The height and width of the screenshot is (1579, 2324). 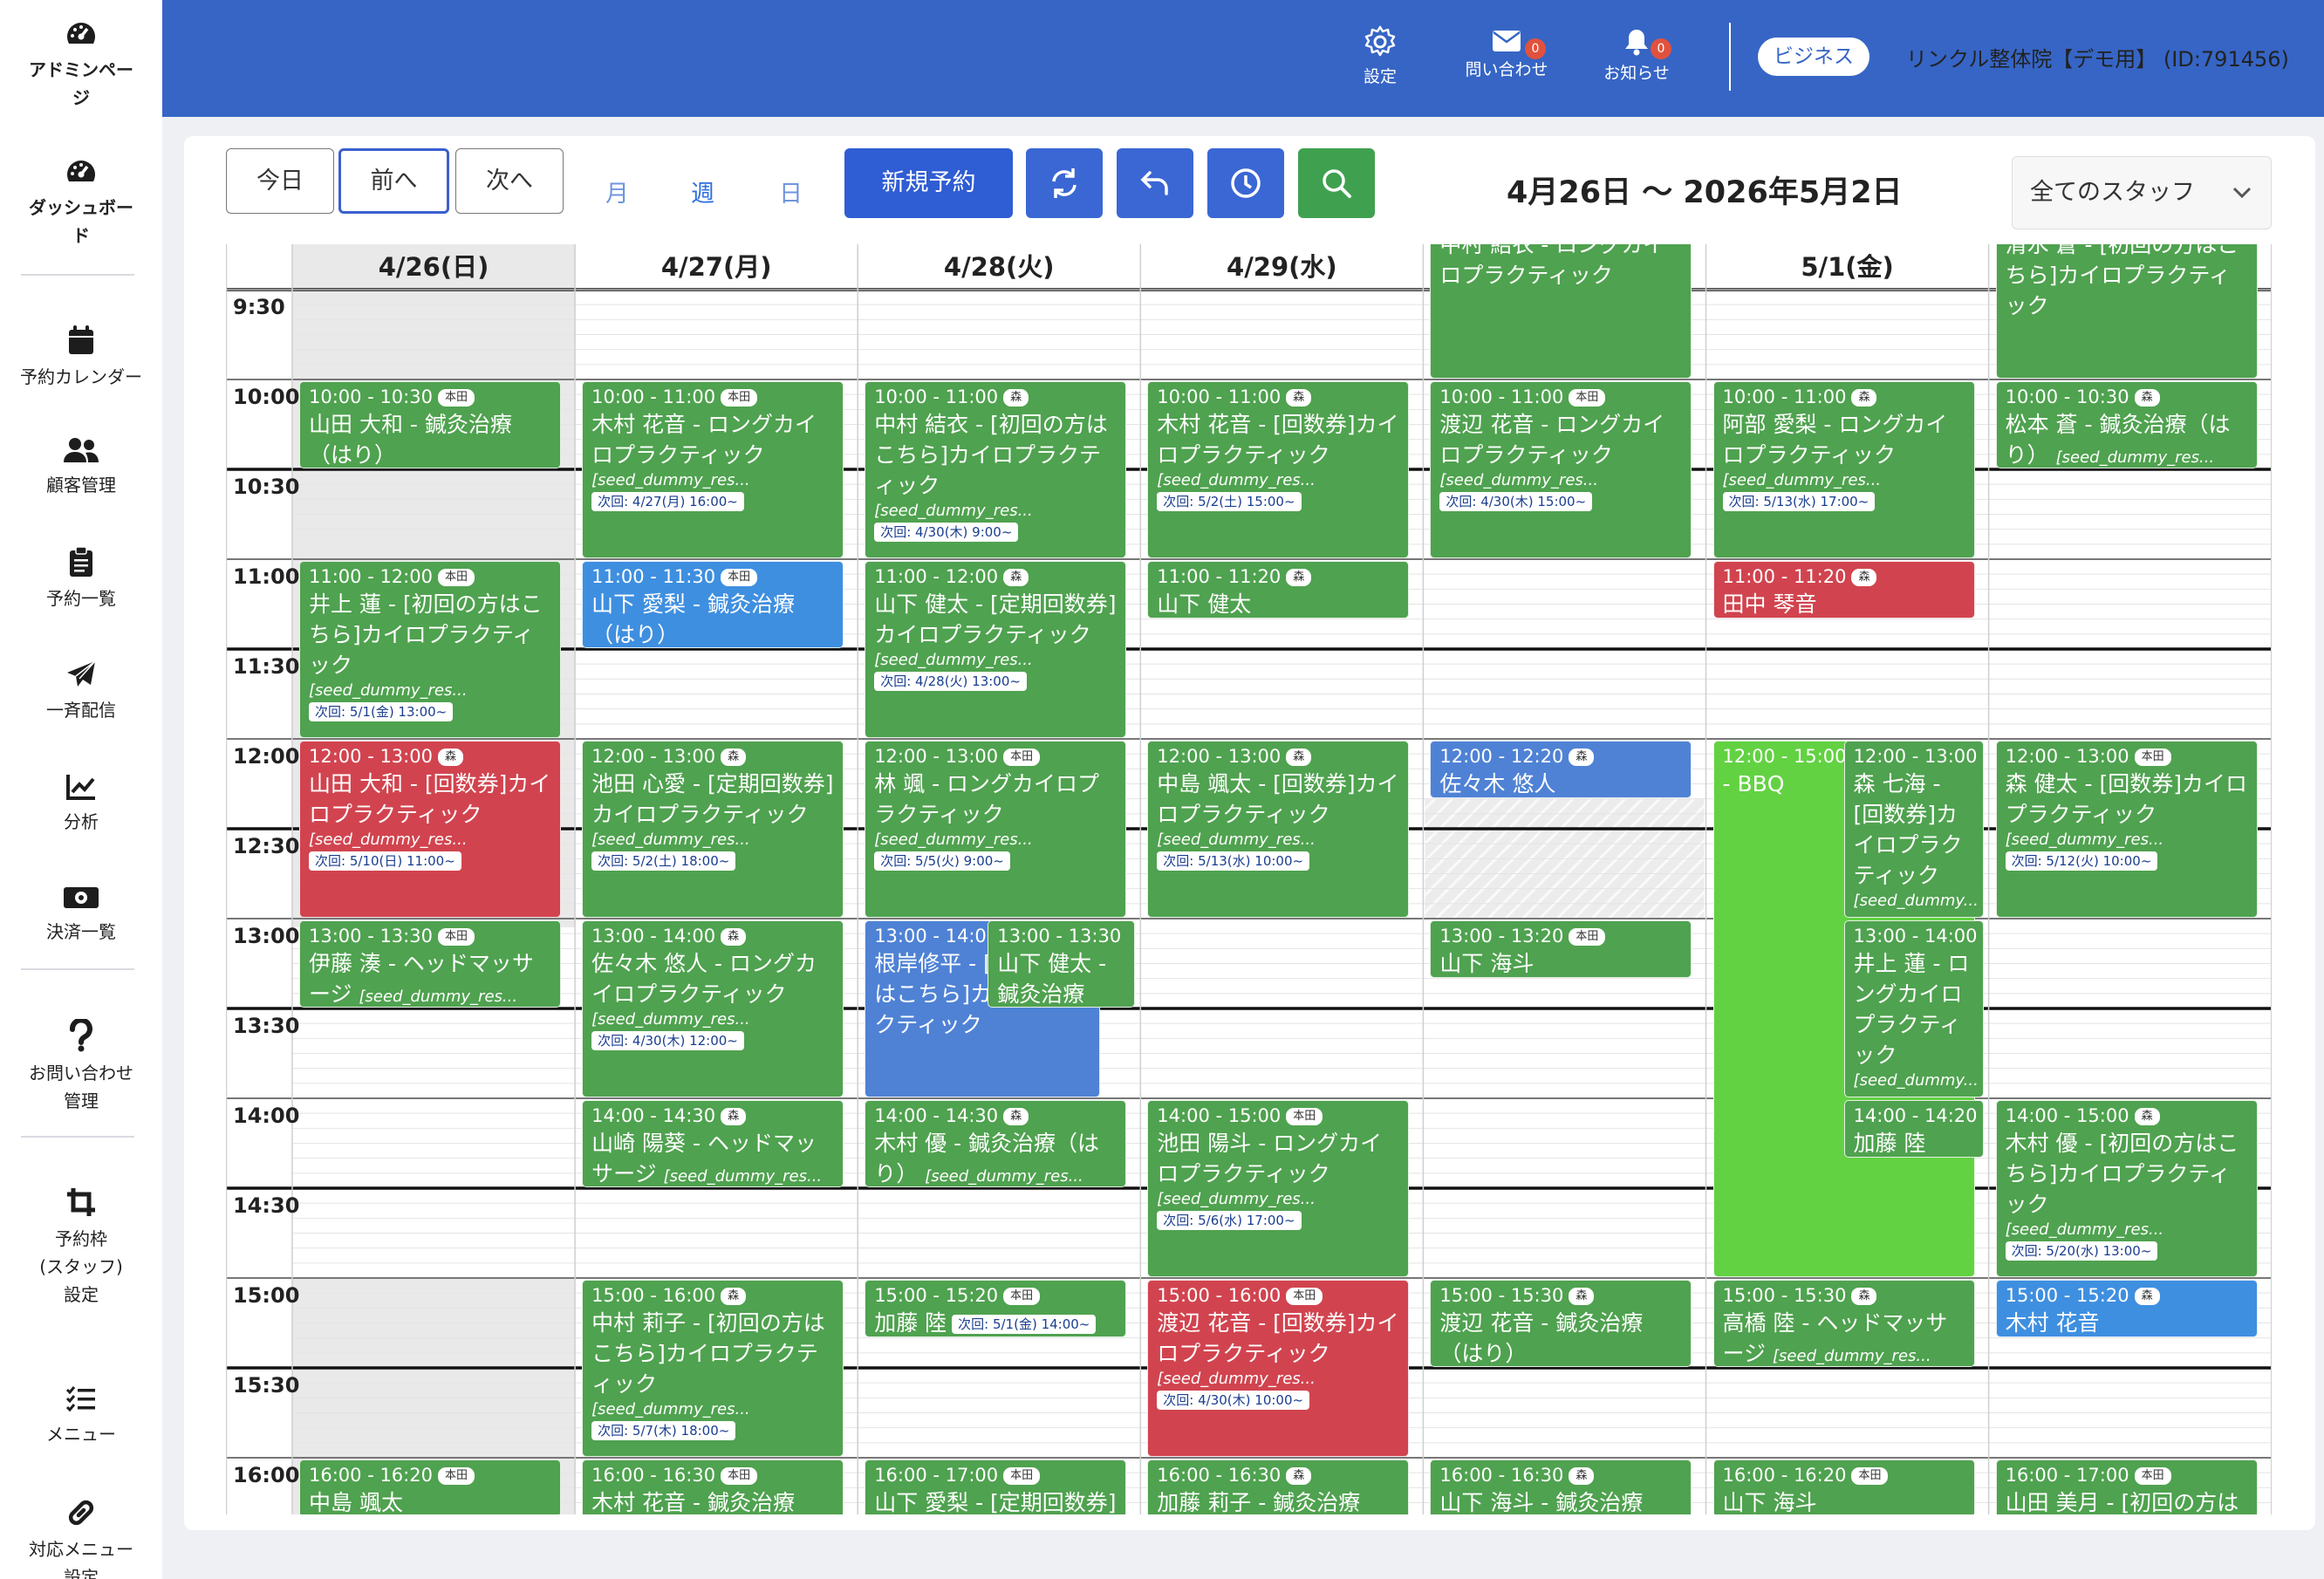 I want to click on prev-button: 前へ, so click(x=394, y=181).